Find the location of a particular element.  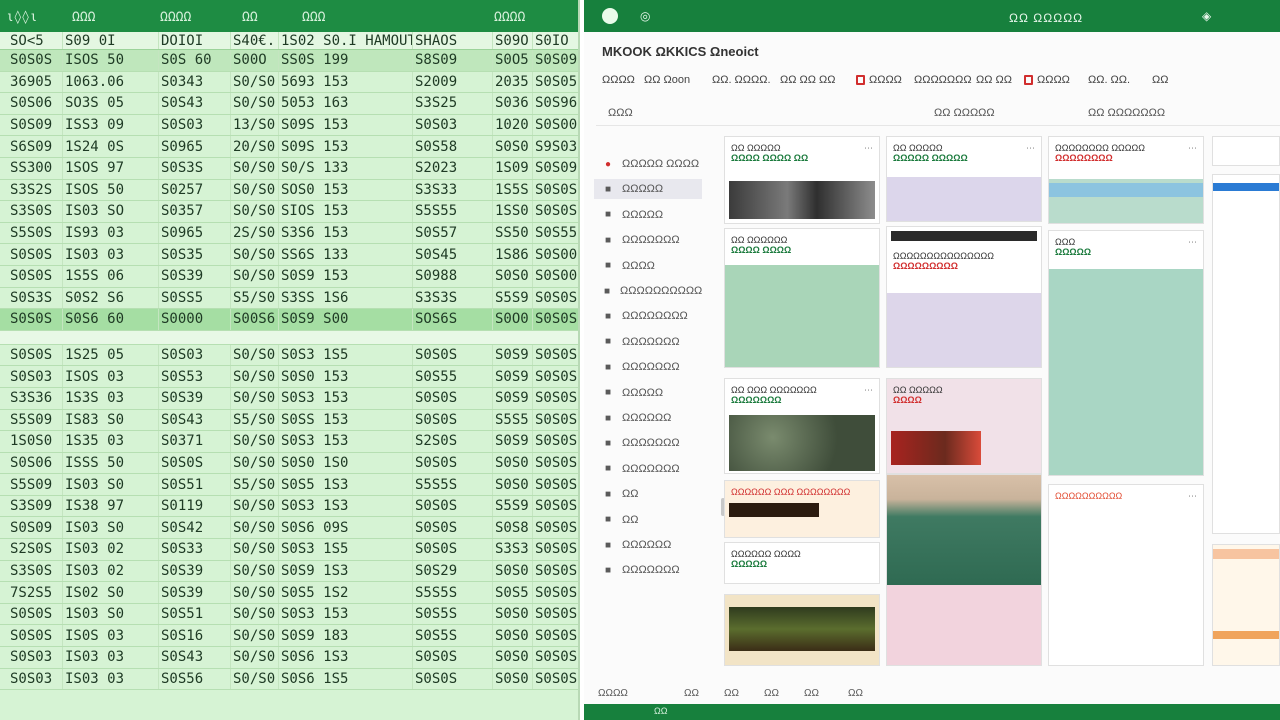

cell: S2023 is located at coordinates (452, 168).